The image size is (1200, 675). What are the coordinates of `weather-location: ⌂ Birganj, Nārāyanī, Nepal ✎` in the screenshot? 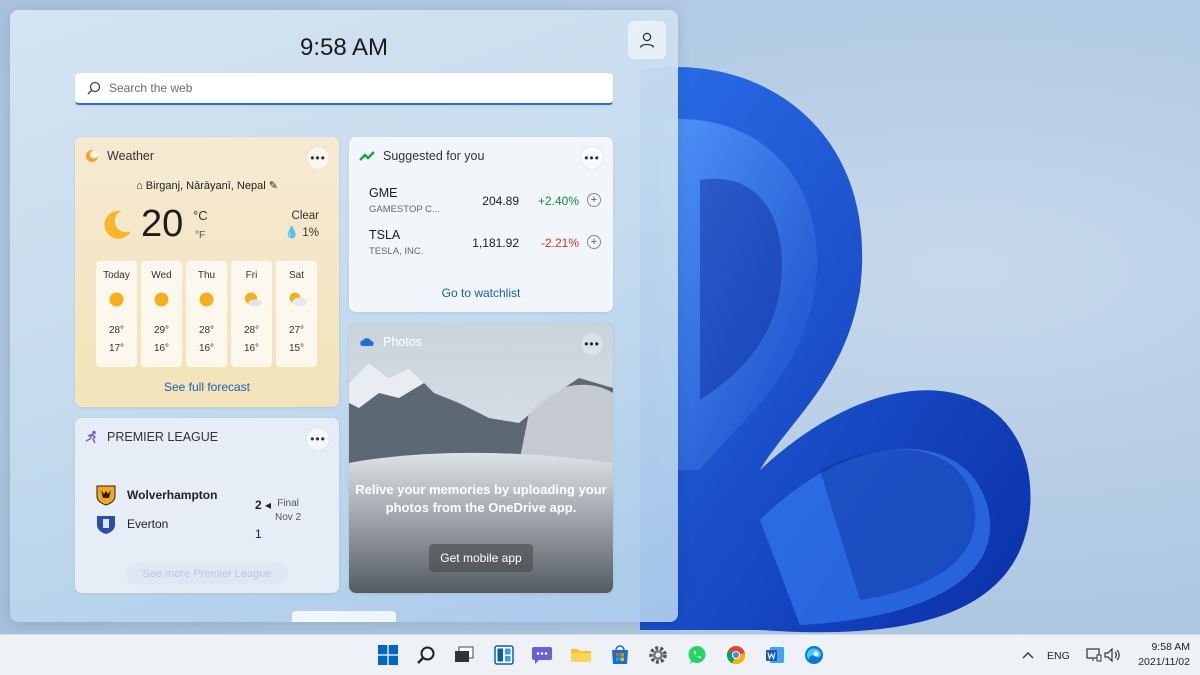 It's located at (207, 185).